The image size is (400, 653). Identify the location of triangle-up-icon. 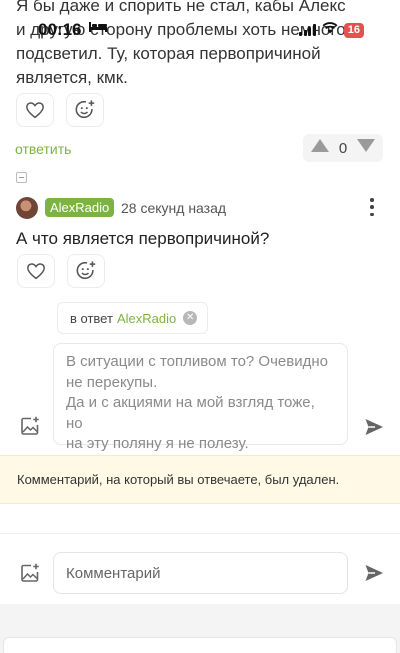
(320, 145).